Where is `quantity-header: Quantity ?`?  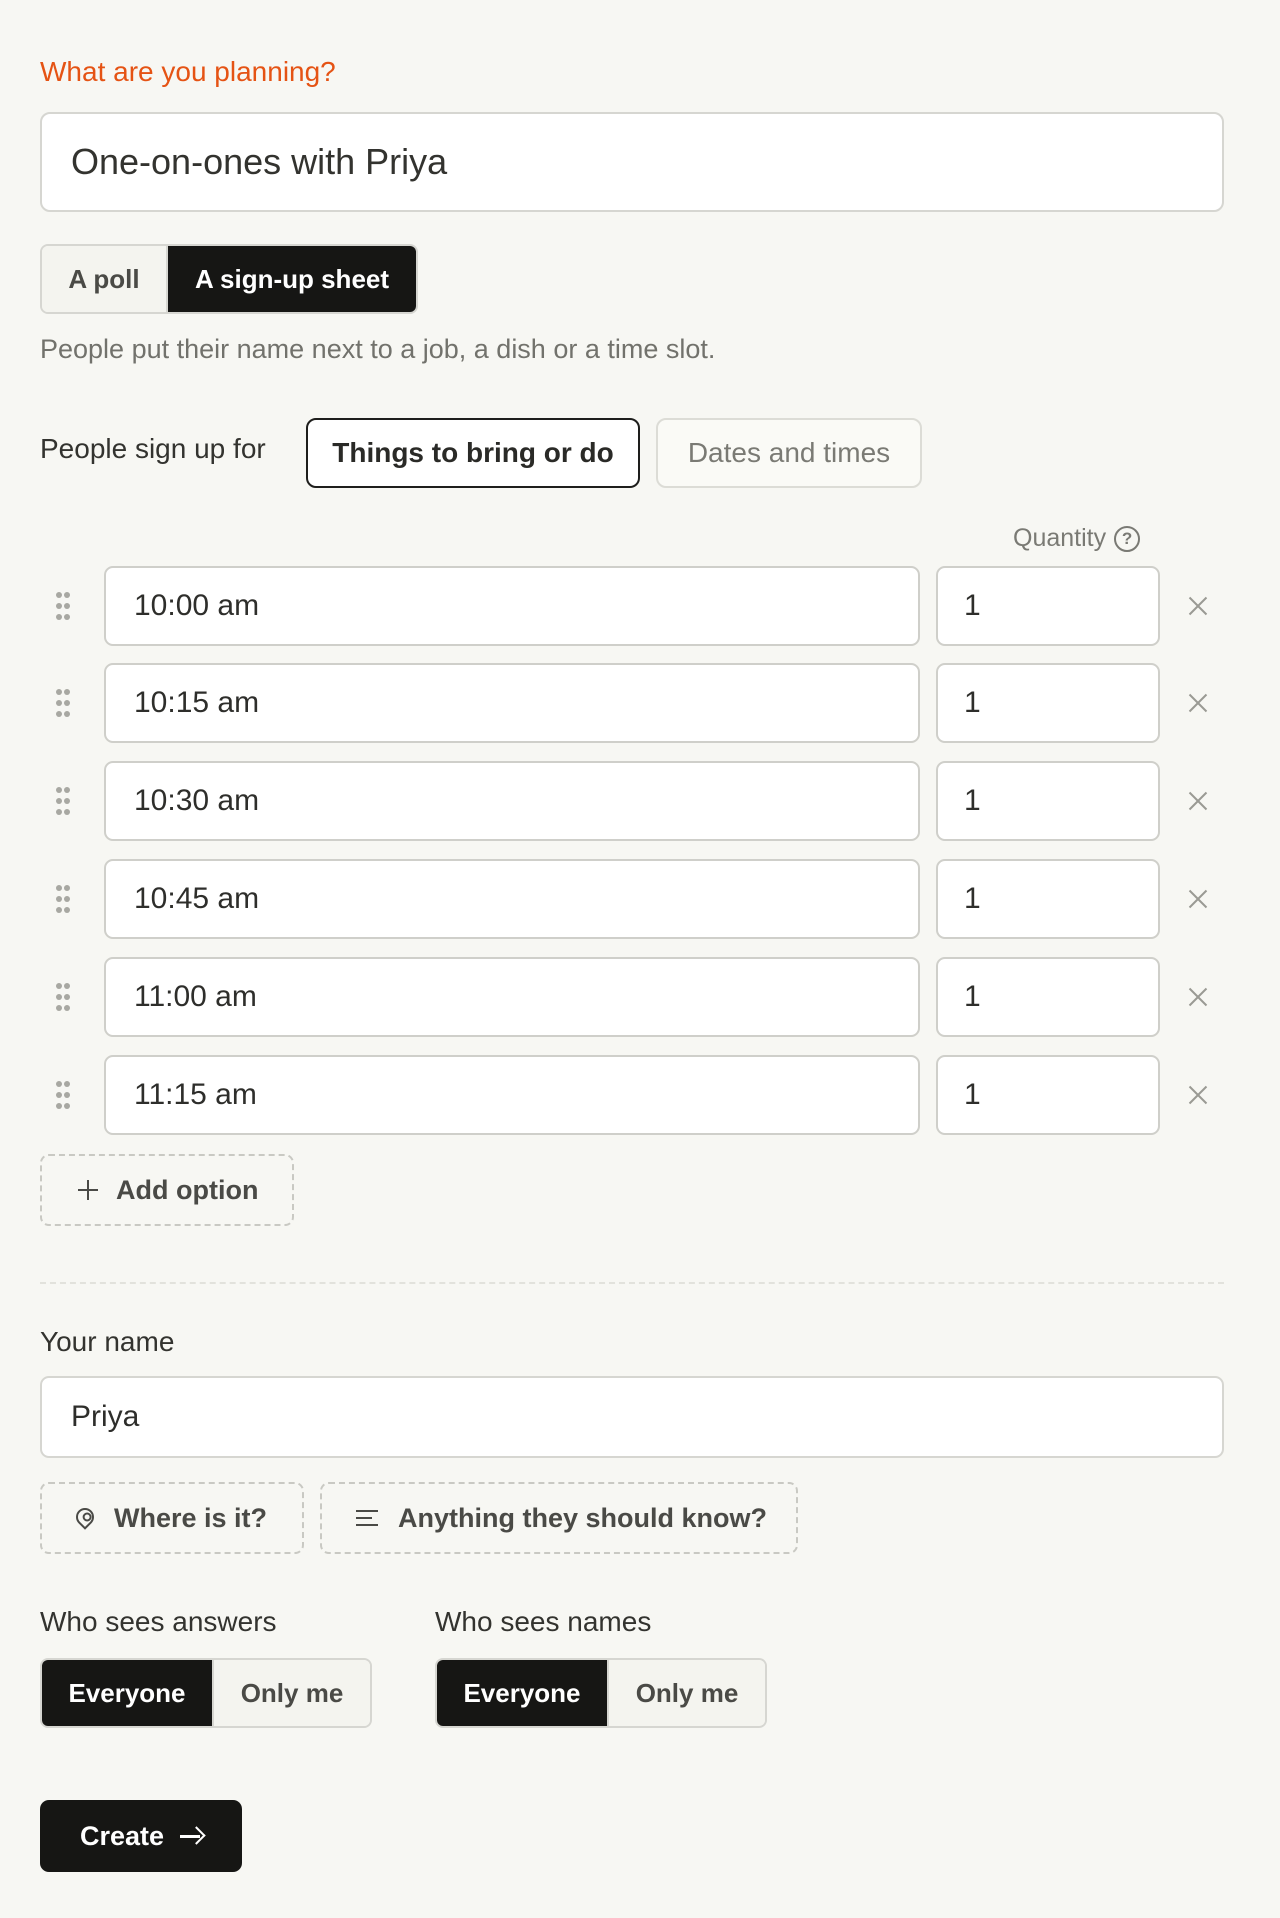 quantity-header: Quantity ? is located at coordinates (1077, 538).